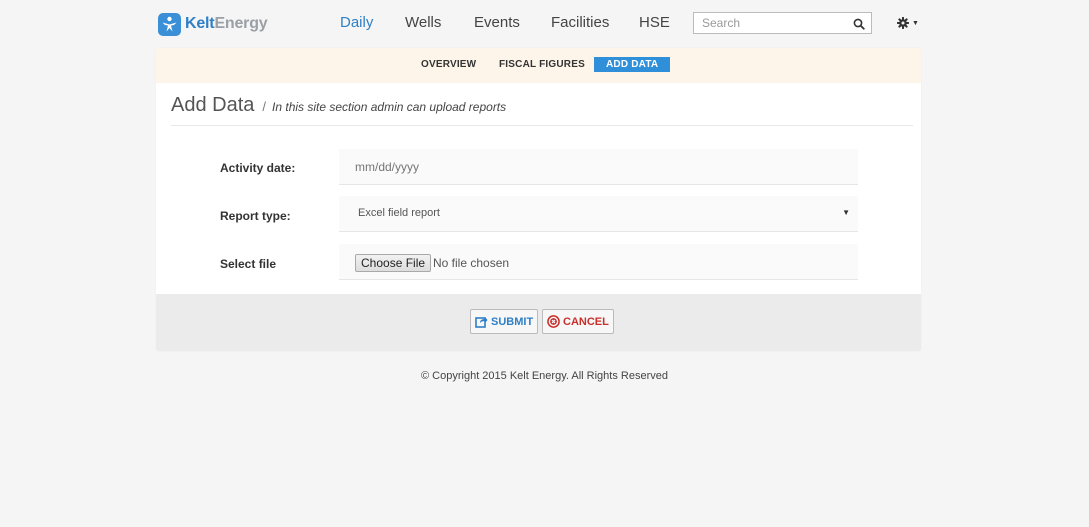 This screenshot has height=527, width=1089. What do you see at coordinates (598, 214) in the screenshot?
I see `report-type-select: Excel field report ▼` at bounding box center [598, 214].